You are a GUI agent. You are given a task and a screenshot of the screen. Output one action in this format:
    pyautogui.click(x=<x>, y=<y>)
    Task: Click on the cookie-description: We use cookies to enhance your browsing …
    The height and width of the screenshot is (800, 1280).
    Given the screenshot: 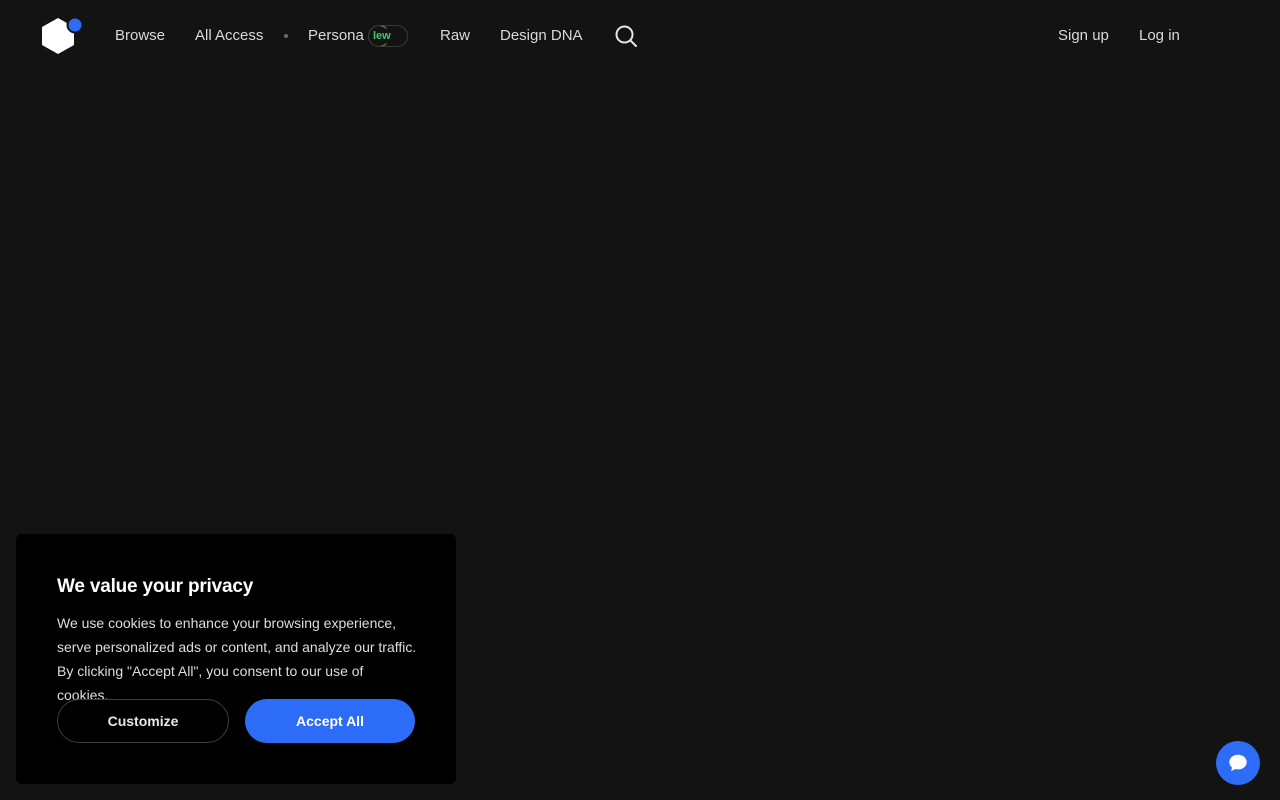 What is the action you would take?
    pyautogui.click(x=237, y=659)
    